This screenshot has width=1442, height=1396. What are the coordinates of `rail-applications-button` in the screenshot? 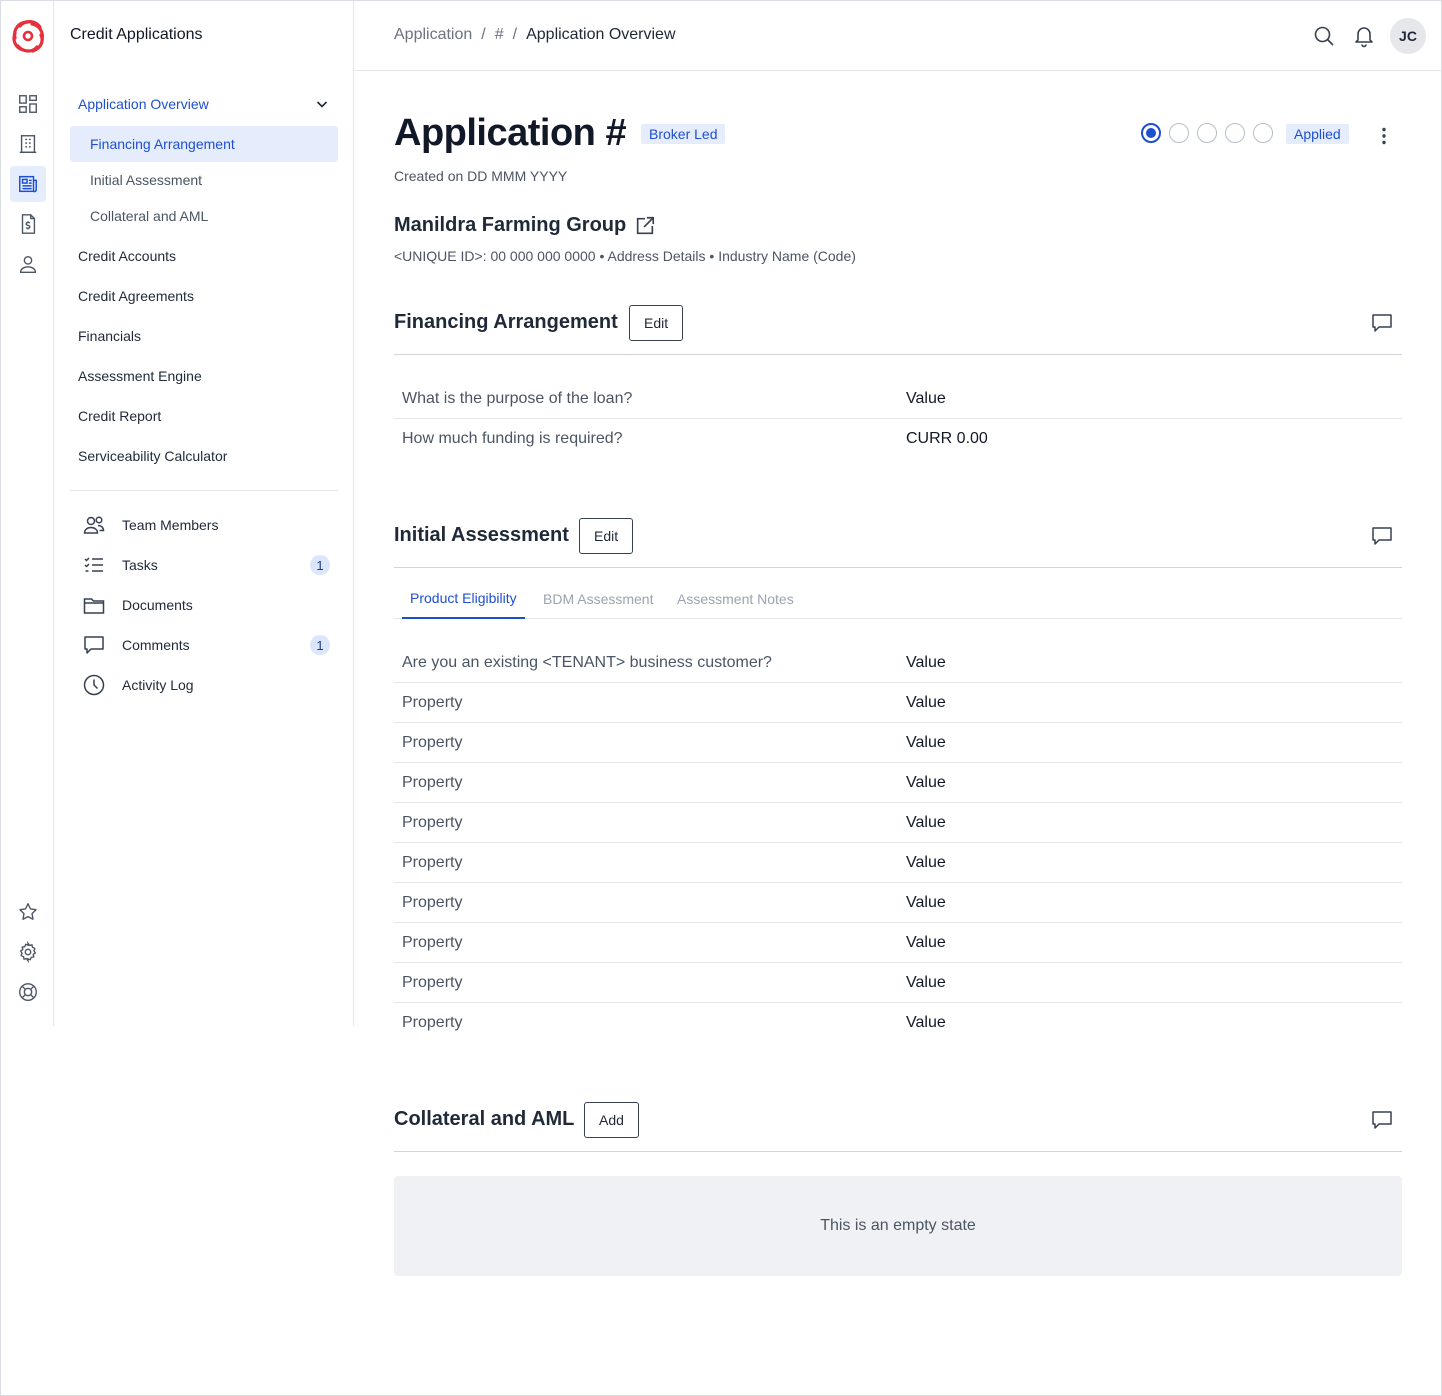 It's located at (28, 184).